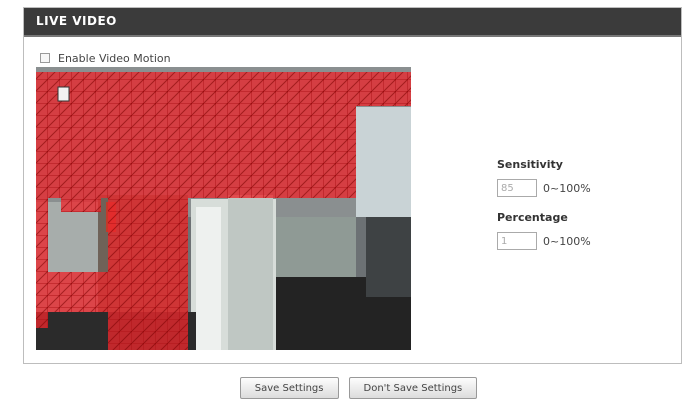 This screenshot has height=407, width=687. Describe the element at coordinates (567, 188) in the screenshot. I see `sensitivity-range: 0~100%` at that location.